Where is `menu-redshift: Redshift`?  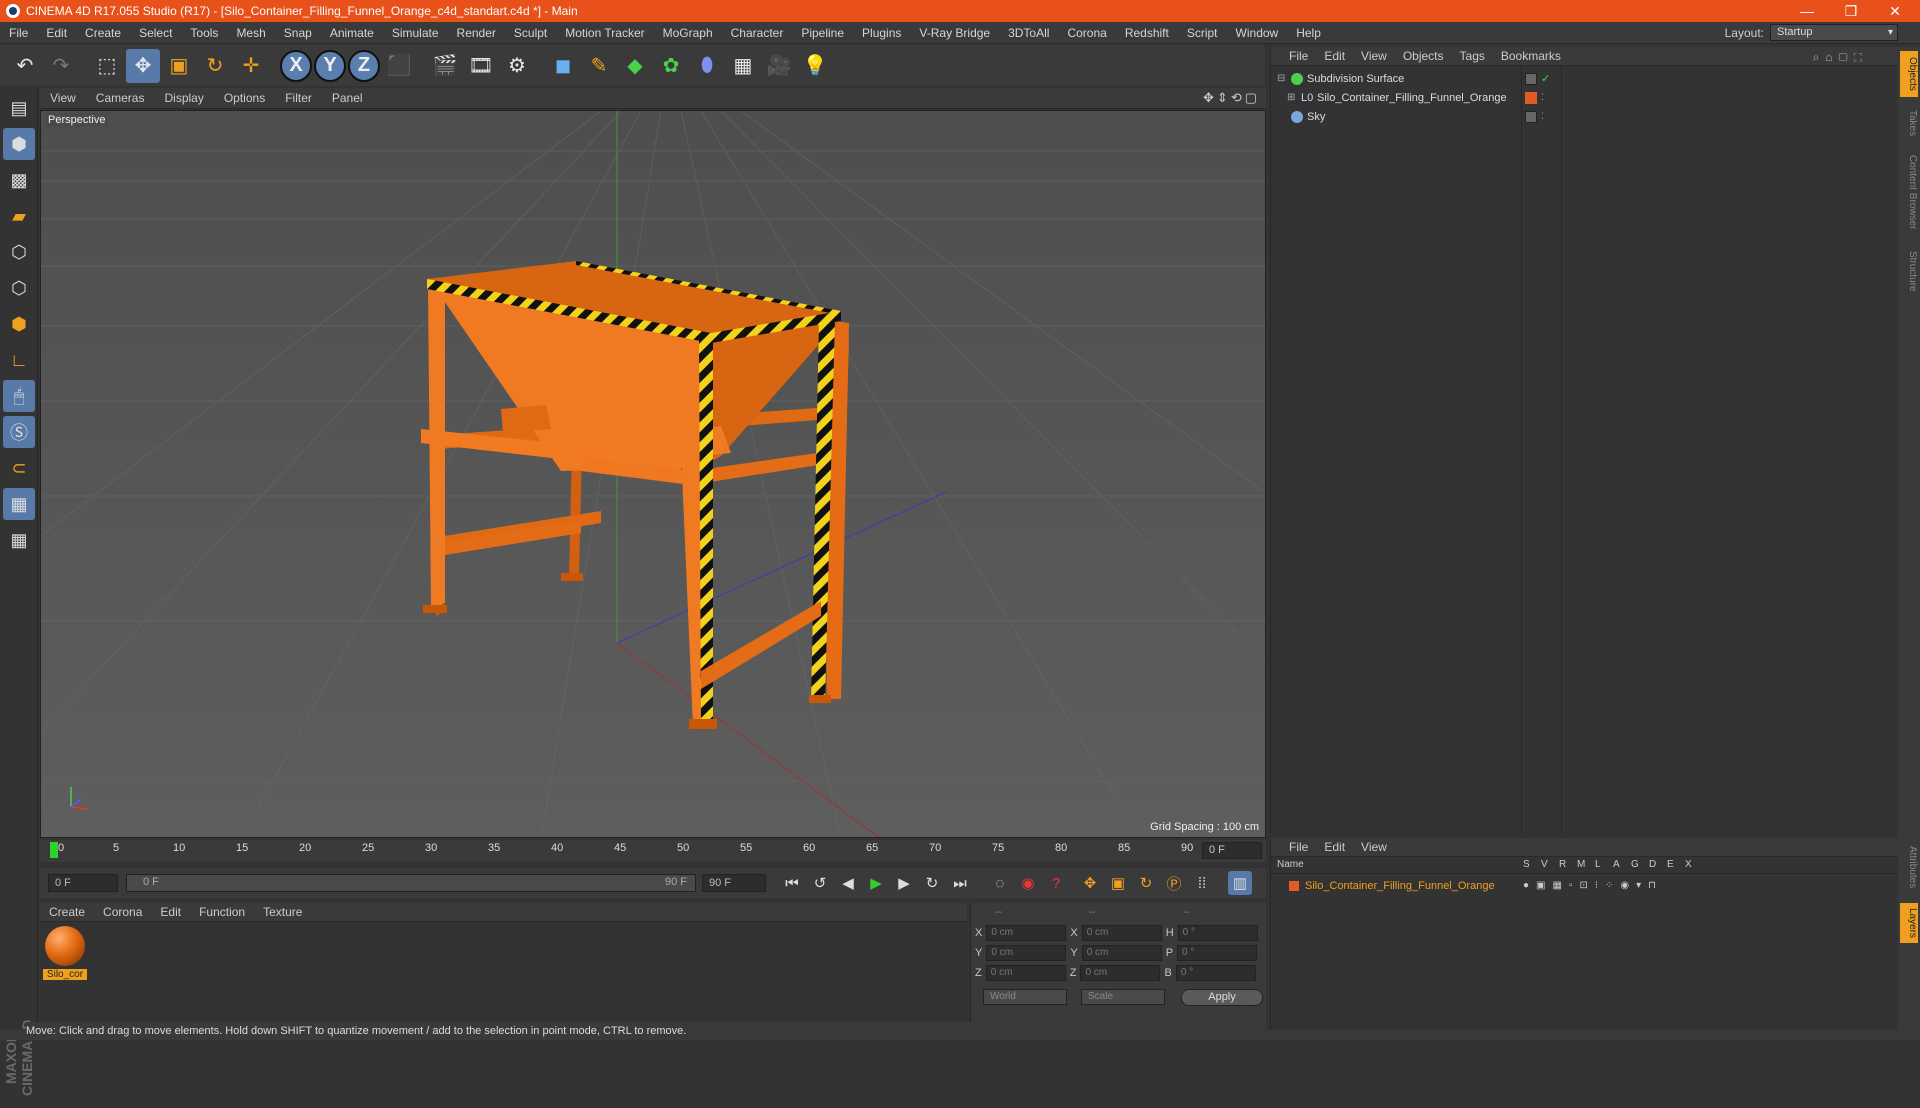 menu-redshift: Redshift is located at coordinates (1147, 33).